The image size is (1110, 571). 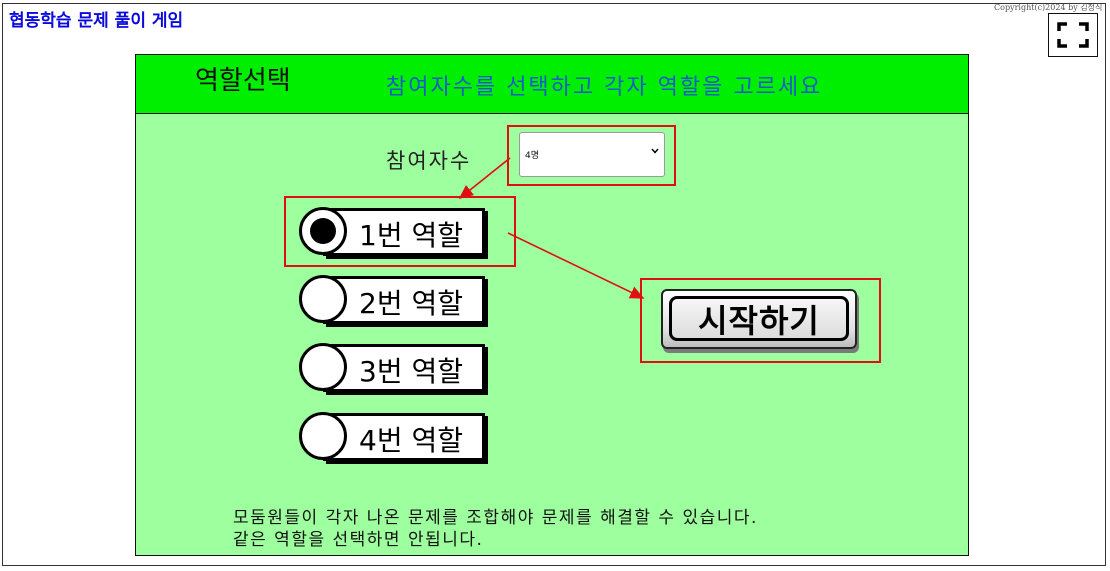 What do you see at coordinates (484, 178) in the screenshot?
I see `arrow-select-to-role` at bounding box center [484, 178].